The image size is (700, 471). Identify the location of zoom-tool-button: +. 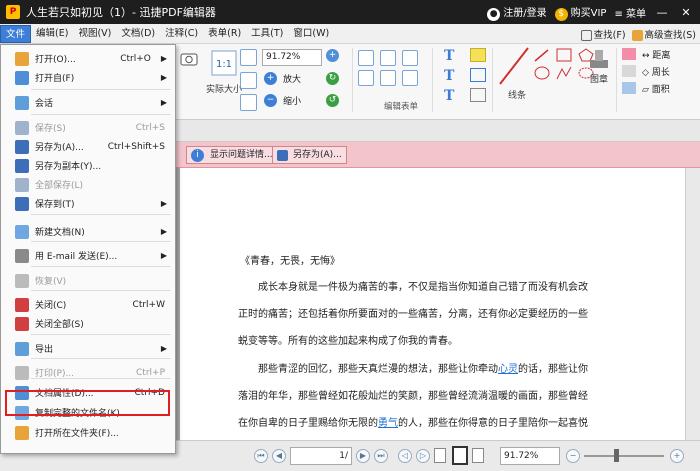
(334, 55).